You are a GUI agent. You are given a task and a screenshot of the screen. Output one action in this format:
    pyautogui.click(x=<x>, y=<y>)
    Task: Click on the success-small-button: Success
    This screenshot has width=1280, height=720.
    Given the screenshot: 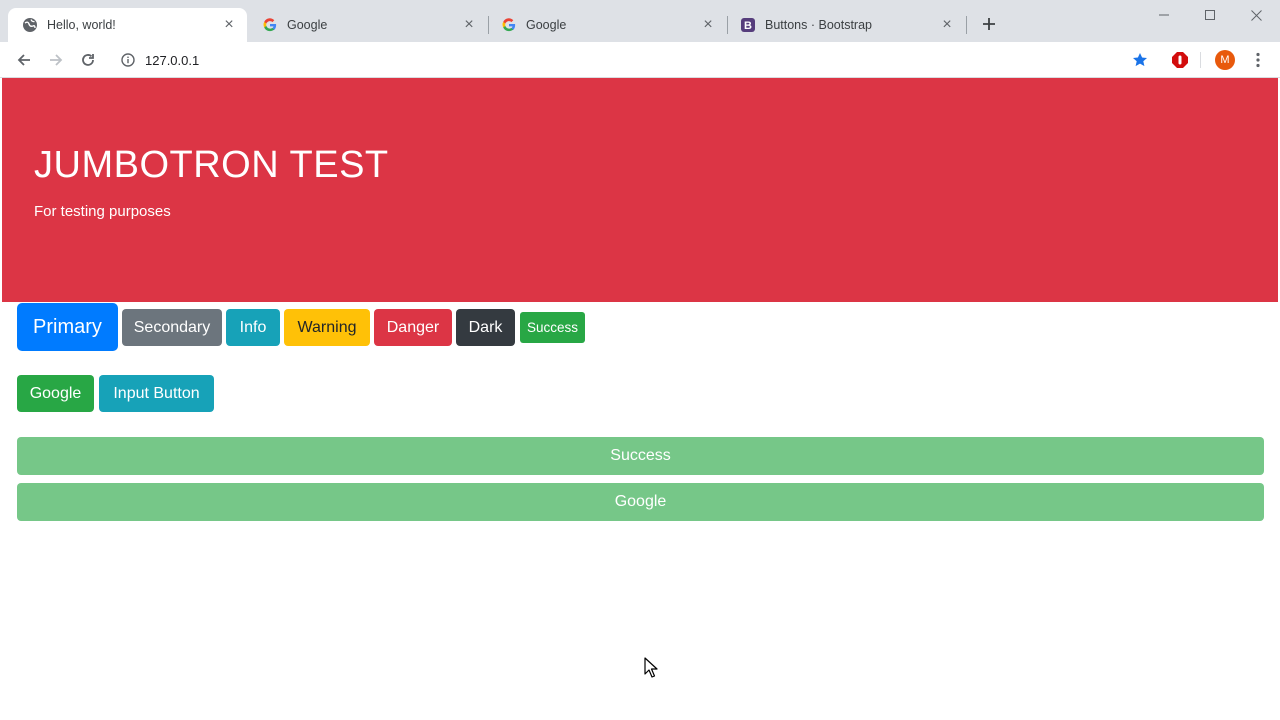 What is the action you would take?
    pyautogui.click(x=552, y=327)
    